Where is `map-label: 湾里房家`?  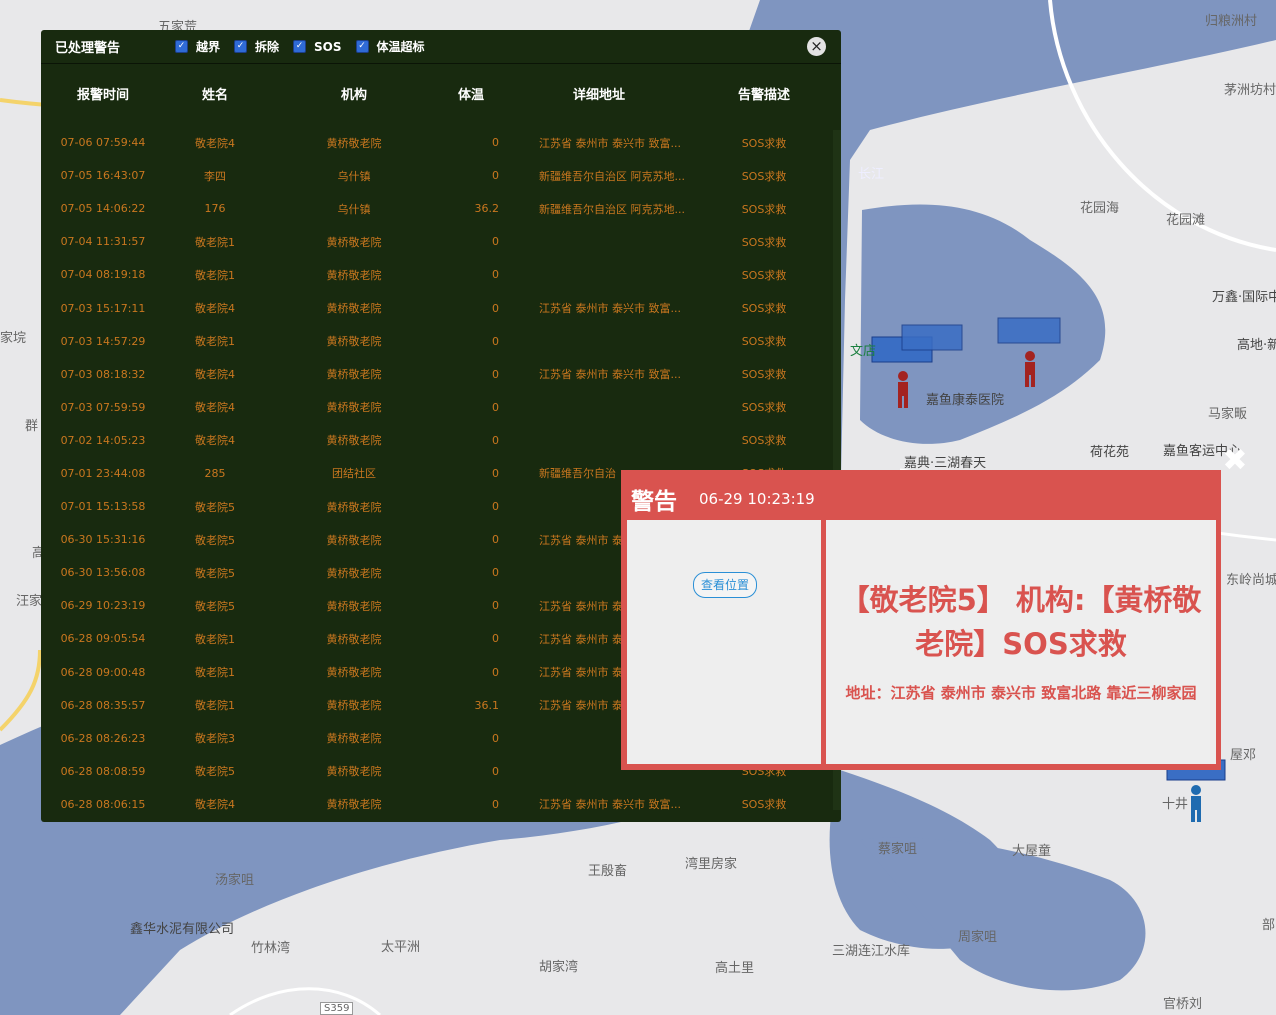 map-label: 湾里房家 is located at coordinates (711, 864).